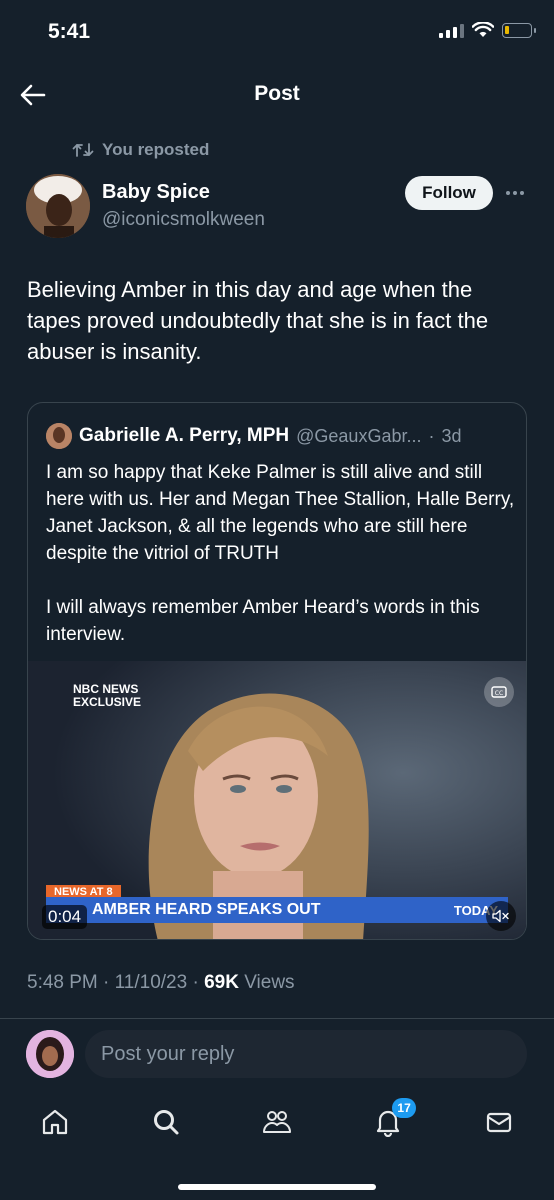 The width and height of the screenshot is (554, 1200). Describe the element at coordinates (50, 1054) in the screenshot. I see `user-avatar` at that location.